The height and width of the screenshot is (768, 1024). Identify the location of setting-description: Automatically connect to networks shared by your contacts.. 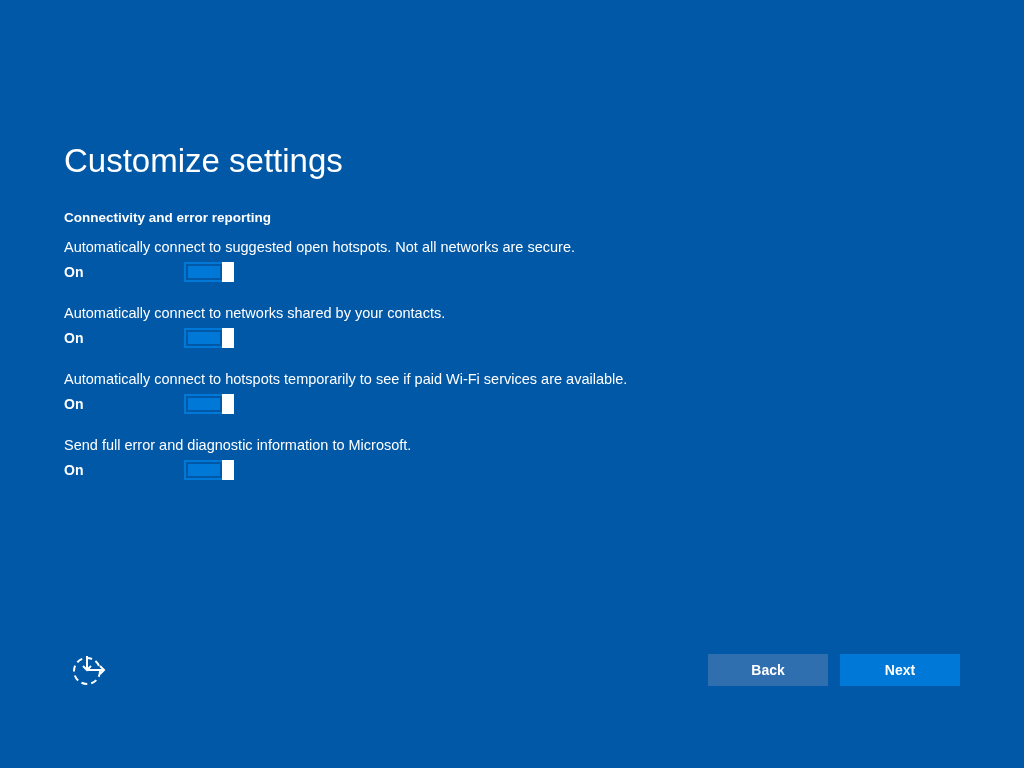
(255, 313).